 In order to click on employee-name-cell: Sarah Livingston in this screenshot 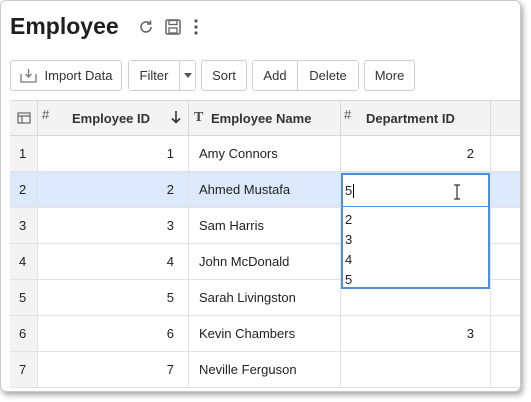, I will do `click(265, 297)`.